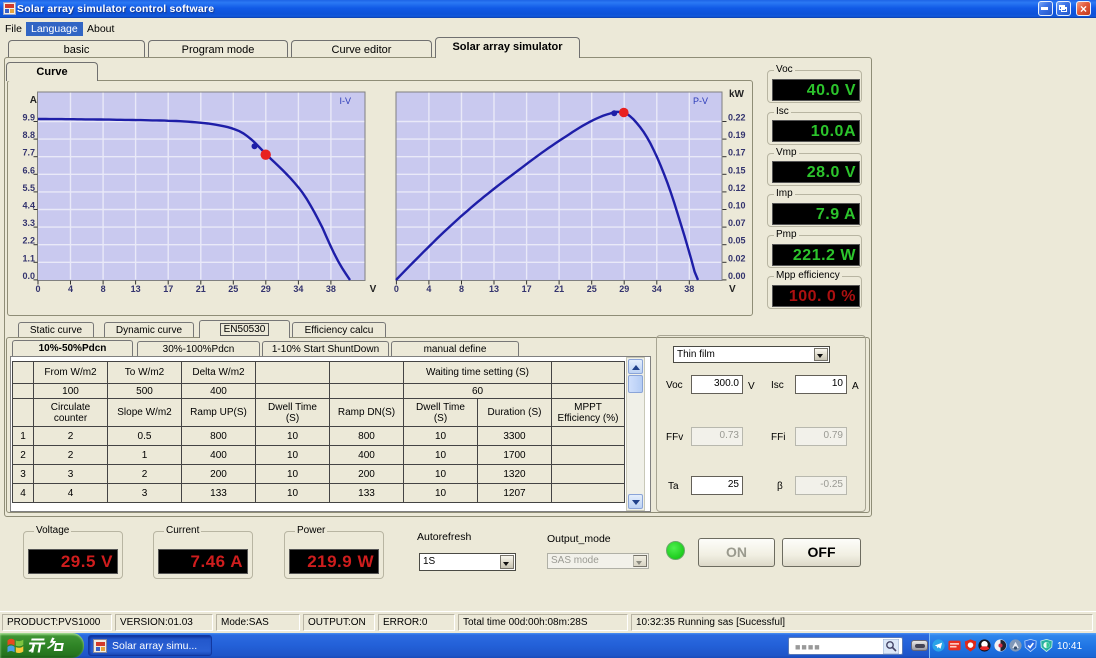  What do you see at coordinates (737, 135) in the screenshot?
I see `svg-text: 0.19` at bounding box center [737, 135].